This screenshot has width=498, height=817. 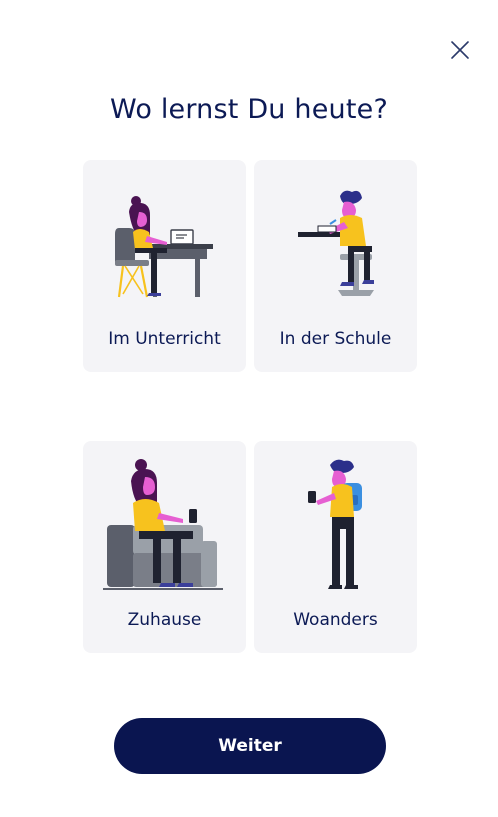 I want to click on option-card-elsewhere: Woanders, so click(x=335, y=547).